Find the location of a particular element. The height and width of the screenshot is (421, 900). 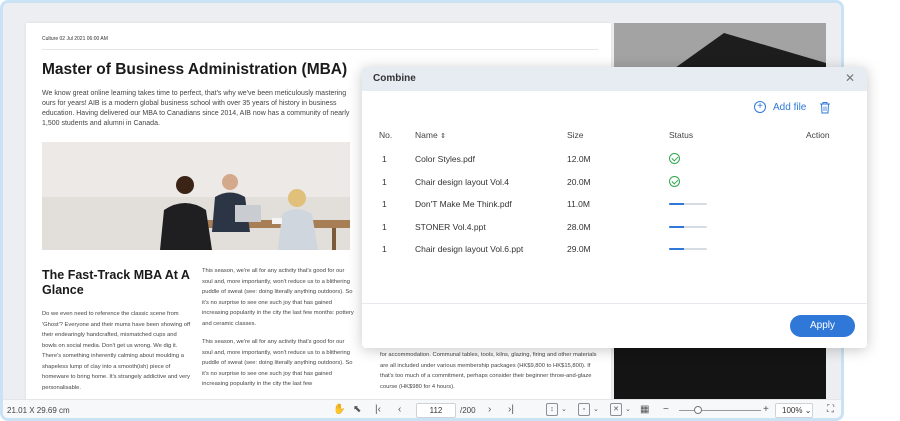

zoom-slider-handle is located at coordinates (698, 410).